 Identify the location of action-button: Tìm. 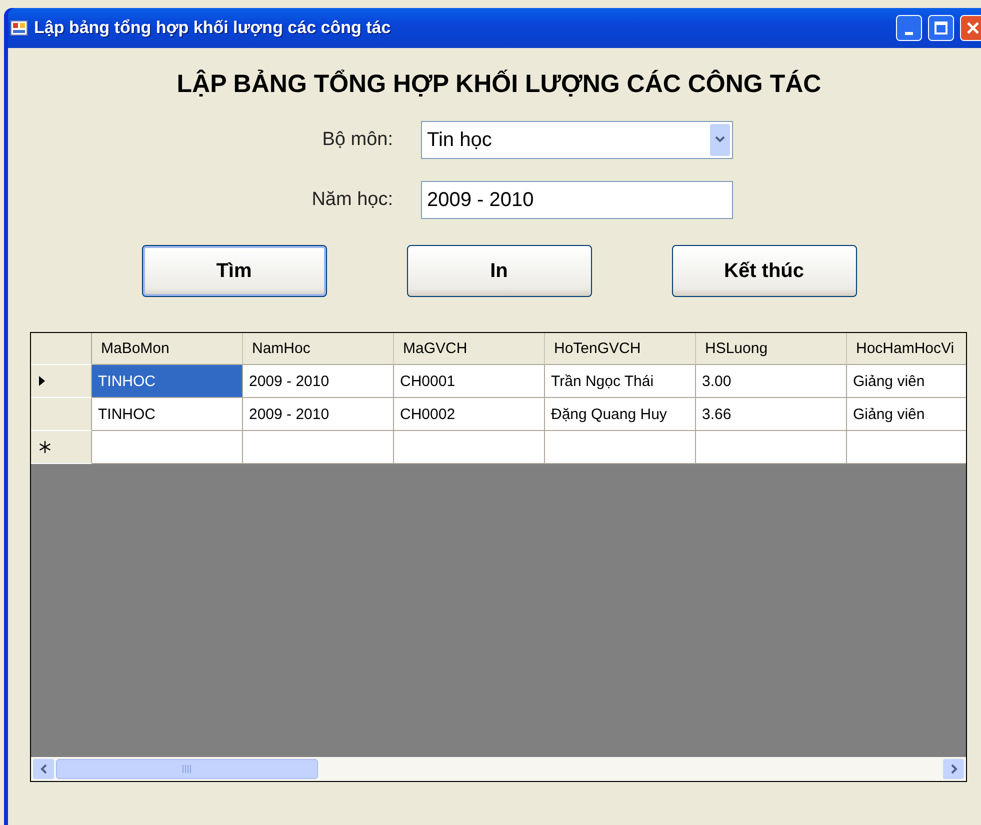
(234, 271).